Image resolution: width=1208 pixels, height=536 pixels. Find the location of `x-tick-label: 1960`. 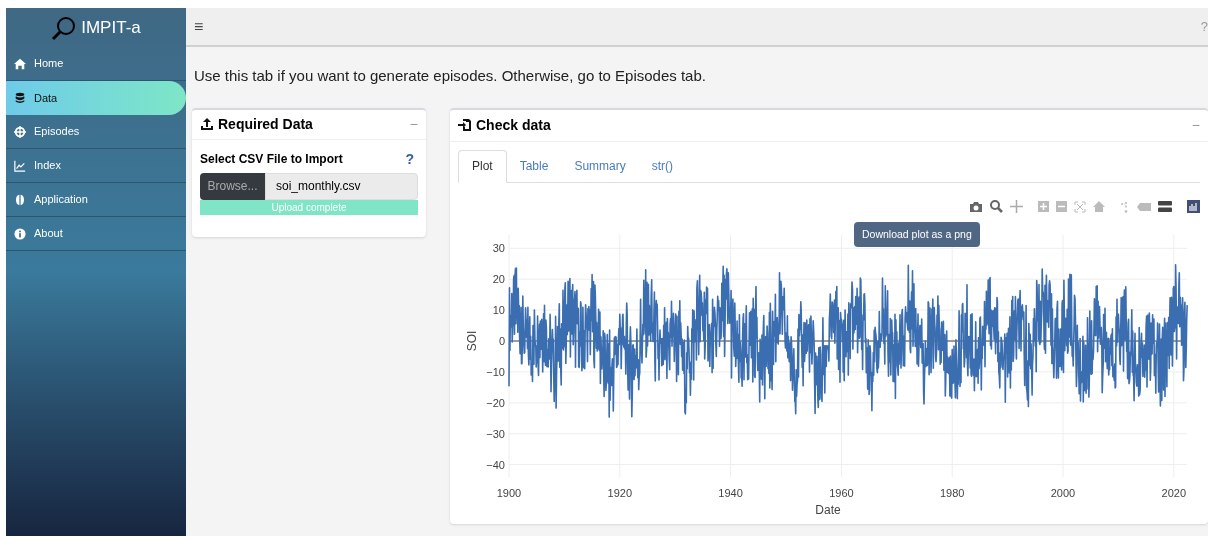

x-tick-label: 1960 is located at coordinates (841, 492).